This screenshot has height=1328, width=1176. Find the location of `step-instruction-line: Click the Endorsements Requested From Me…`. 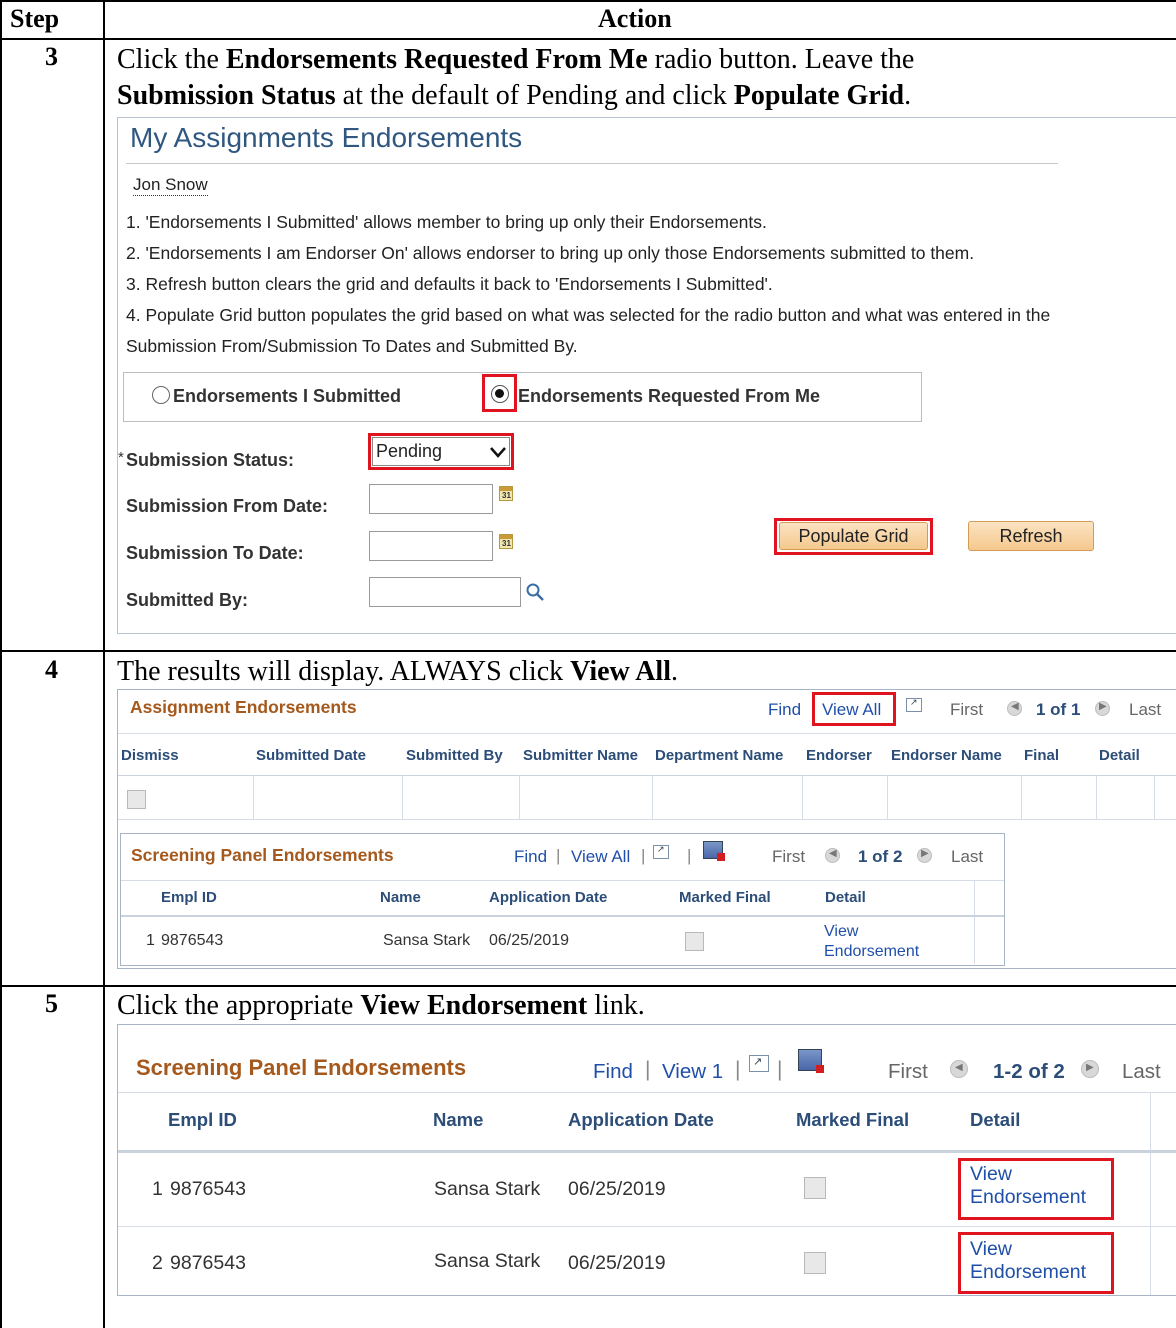

step-instruction-line: Click the Endorsements Requested From Me… is located at coordinates (515, 60).